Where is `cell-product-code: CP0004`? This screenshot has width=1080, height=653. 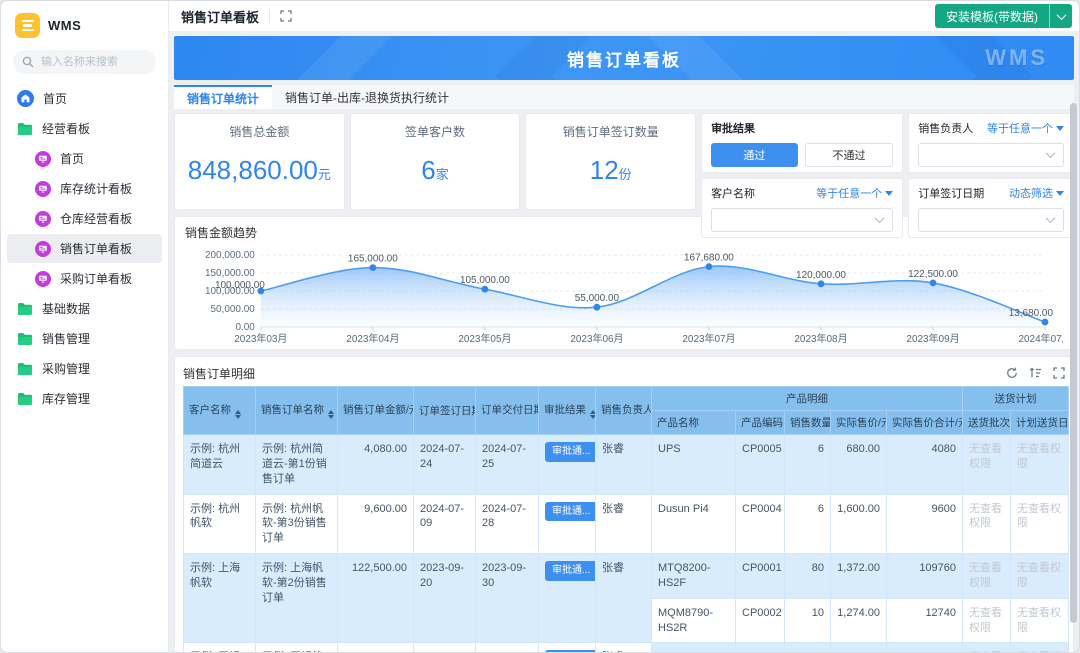
cell-product-code: CP0004 is located at coordinates (760, 524).